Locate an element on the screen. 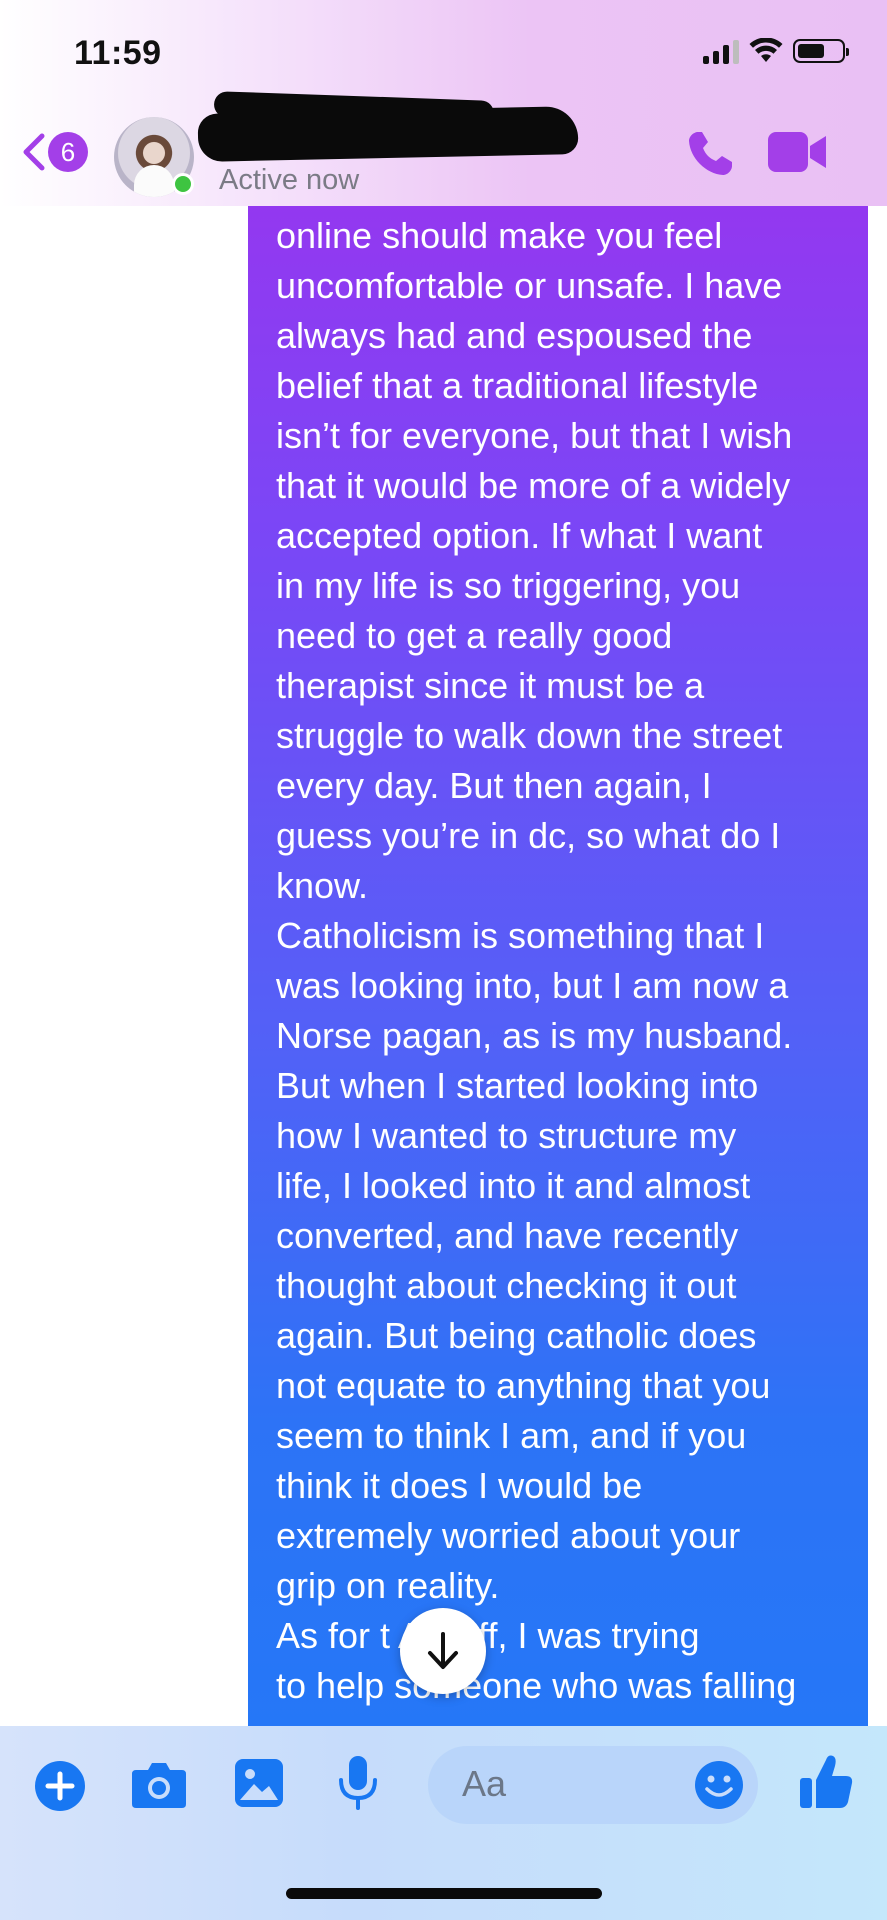 The width and height of the screenshot is (887, 1920). camera-icon is located at coordinates (159, 1785).